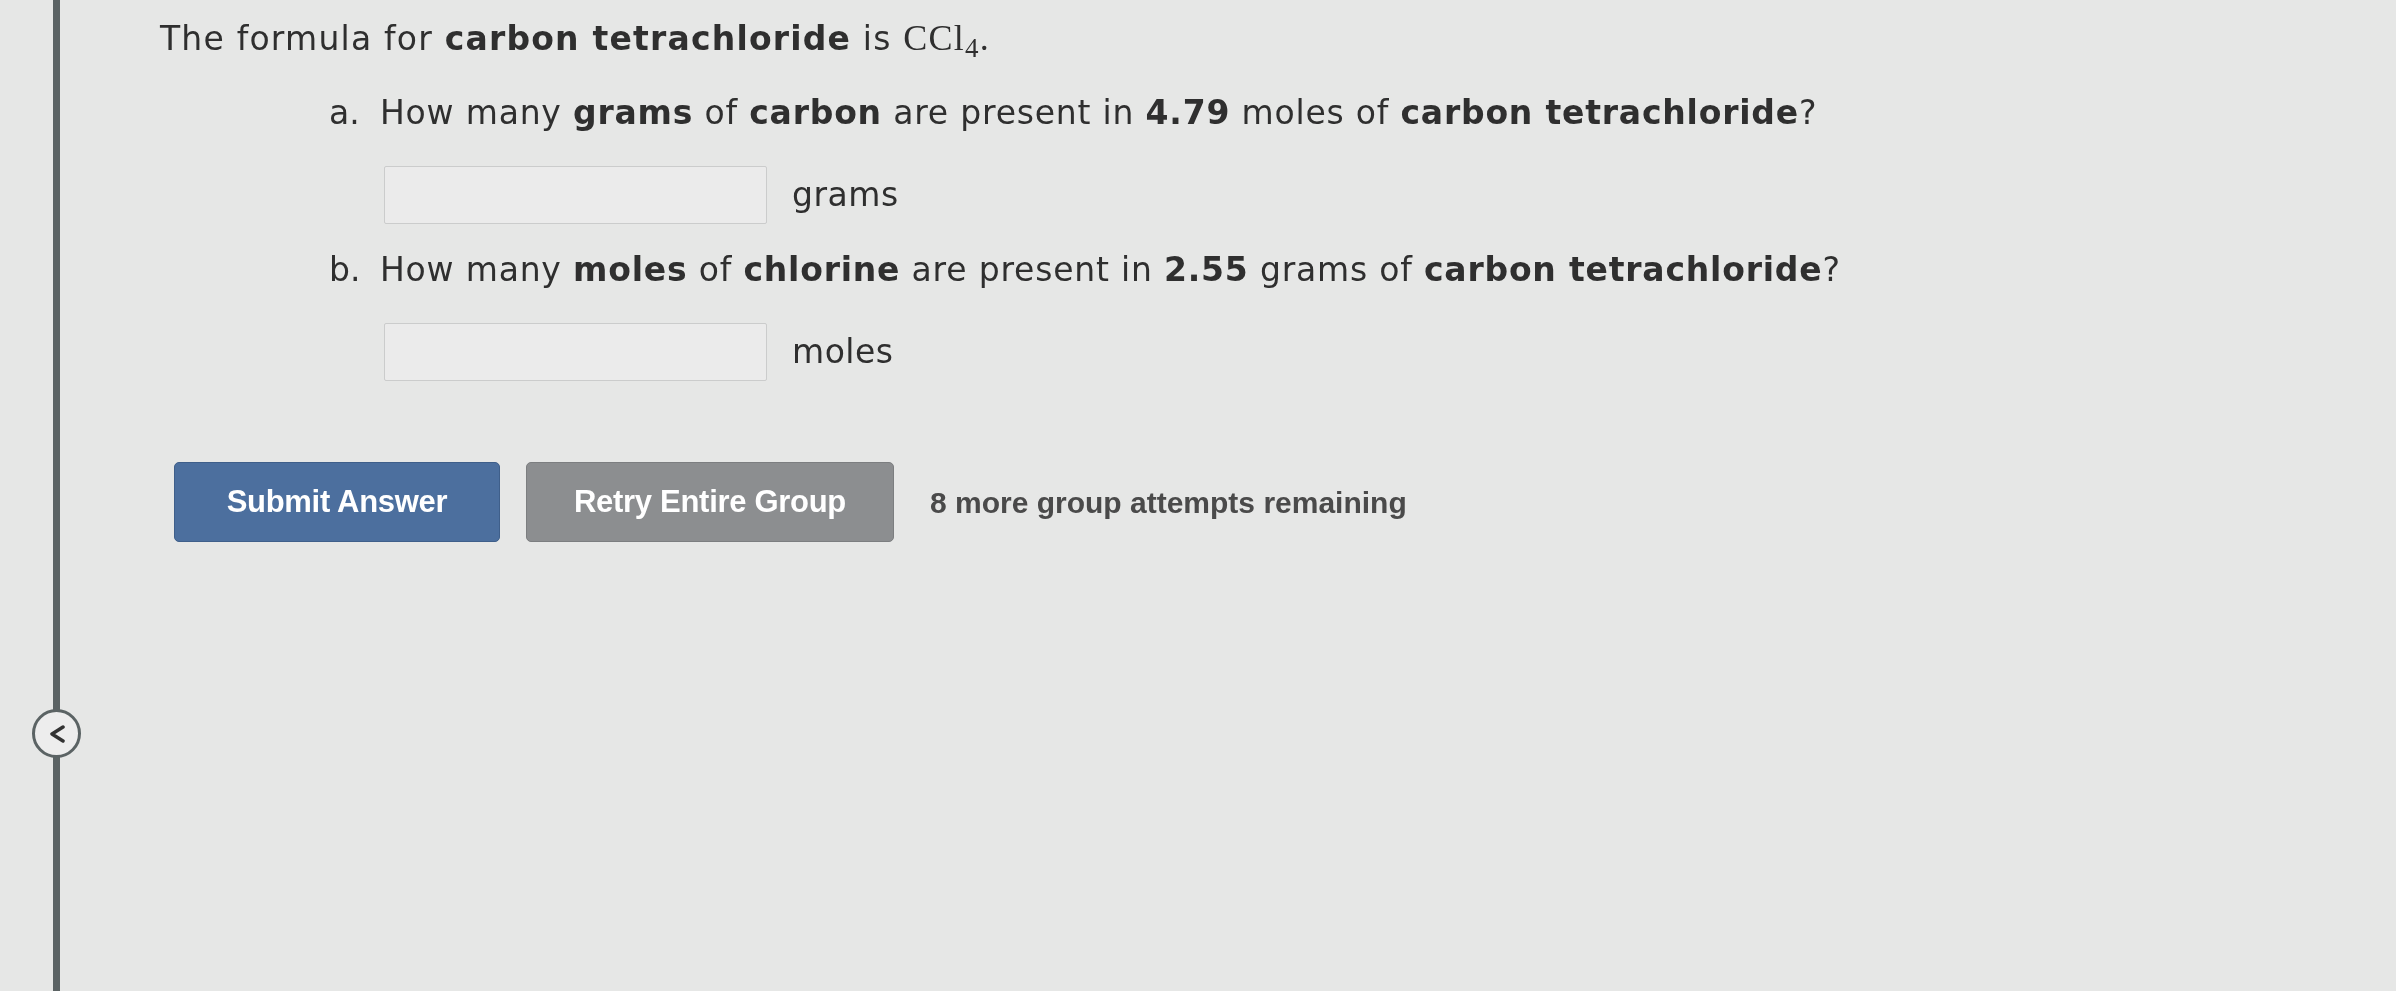 The height and width of the screenshot is (991, 2396). I want to click on chevron-left-icon, so click(56, 733).